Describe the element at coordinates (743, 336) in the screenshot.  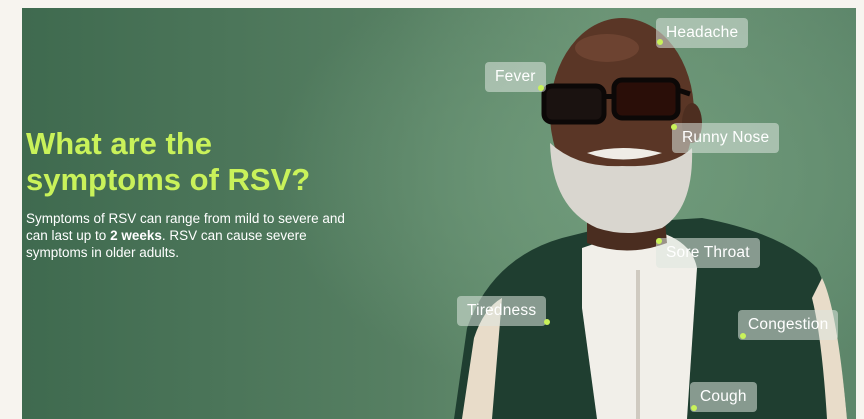
I see `tag-congestion-dot` at that location.